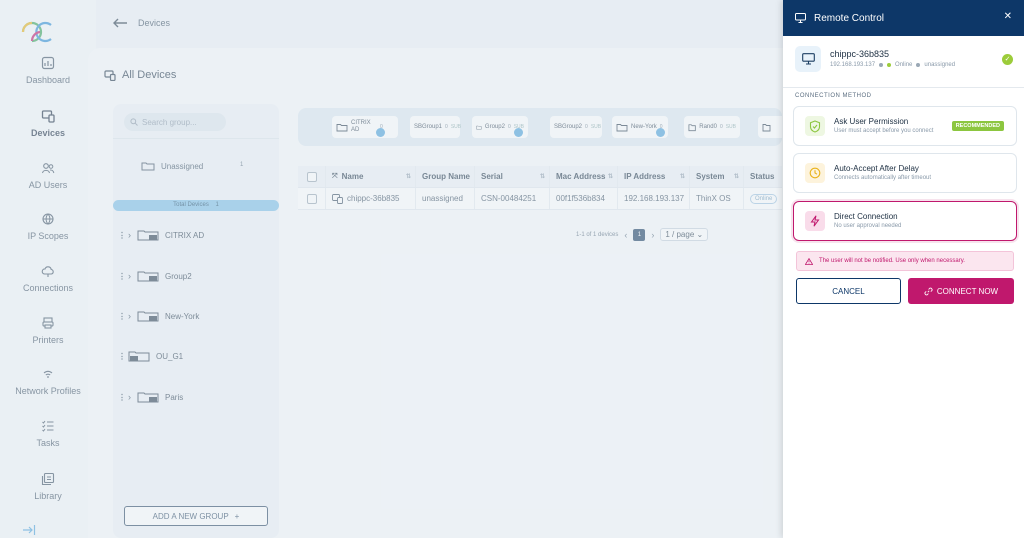 This screenshot has height=538, width=1024. I want to click on device-name: chippc-36b835, so click(860, 54).